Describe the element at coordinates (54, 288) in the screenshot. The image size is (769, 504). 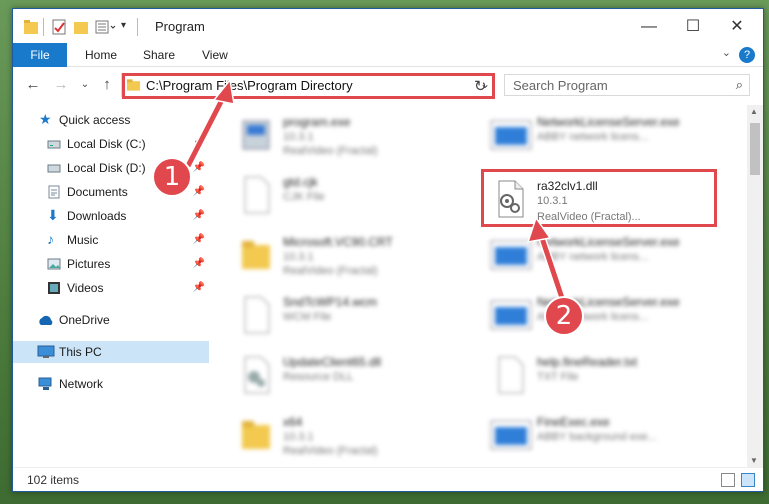
I see `videos-icon` at that location.